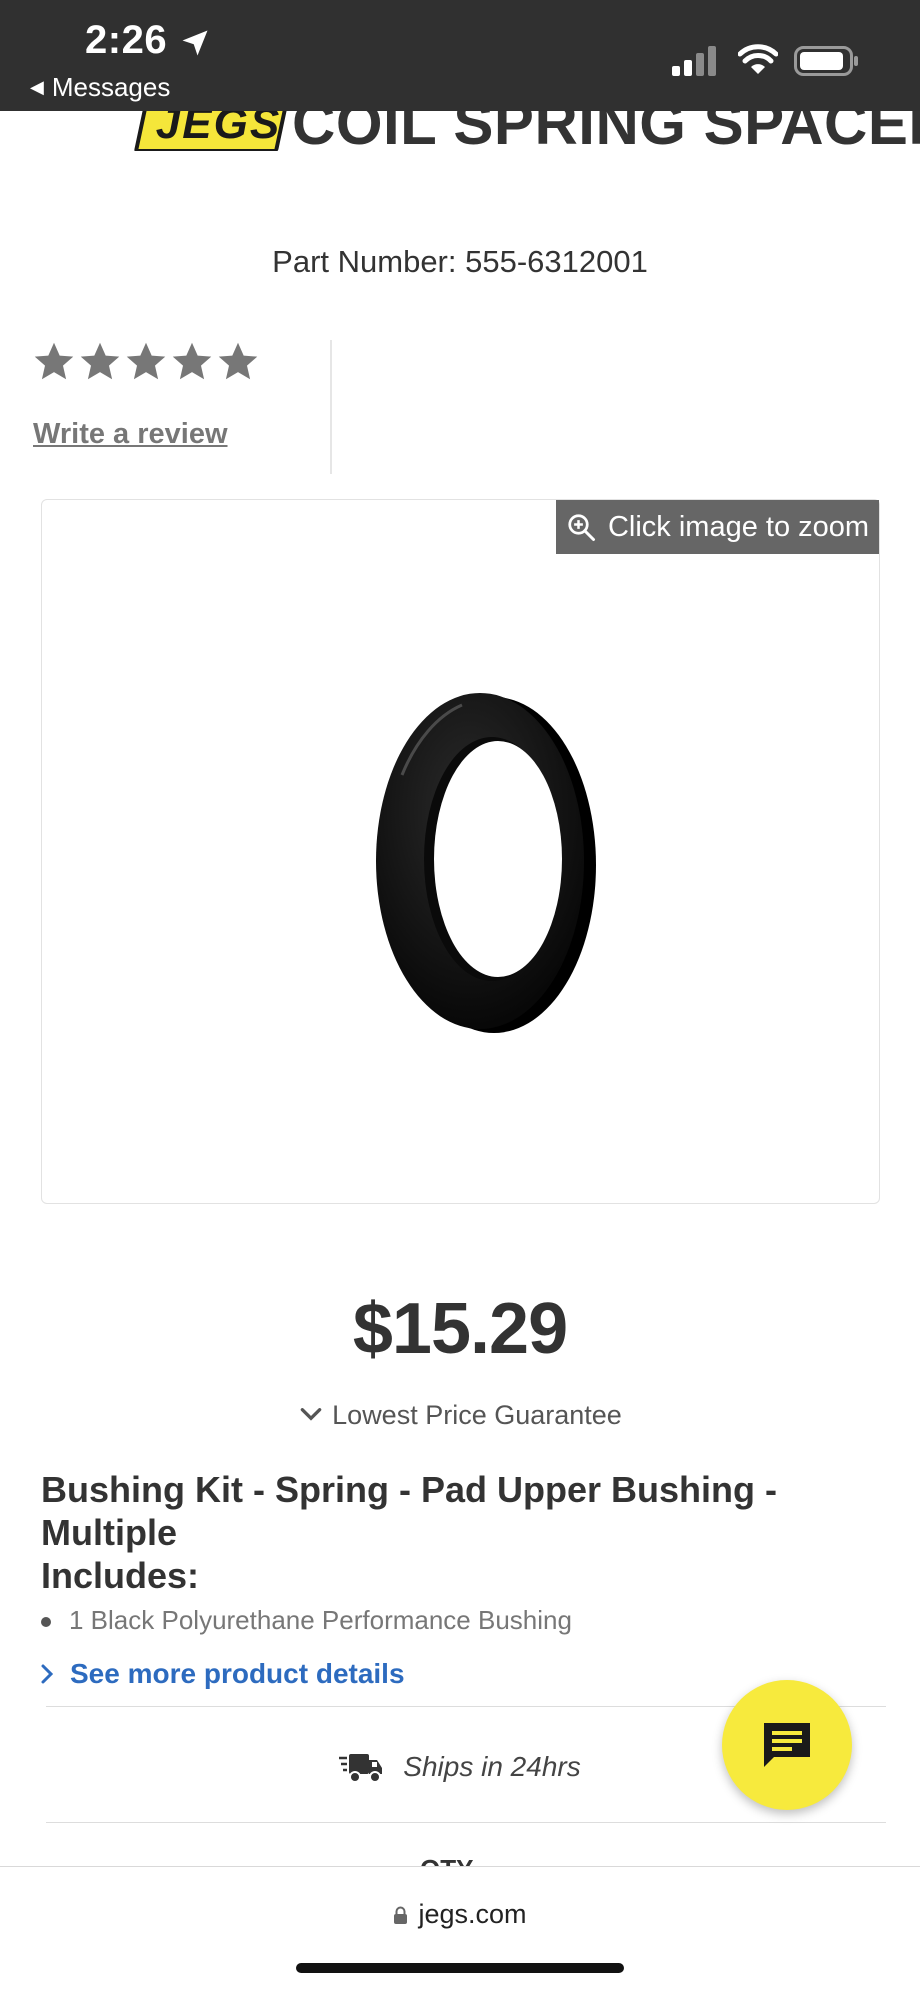 The image size is (920, 1992). I want to click on zoom-in-icon, so click(581, 527).